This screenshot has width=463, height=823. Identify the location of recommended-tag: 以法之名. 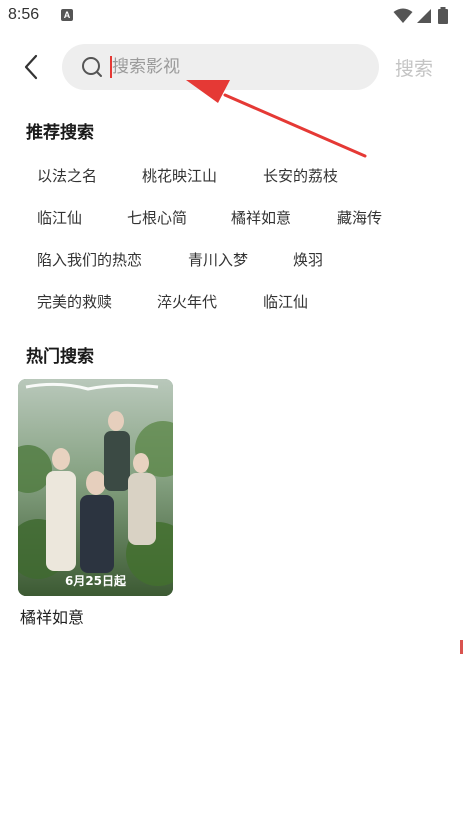
(67, 175).